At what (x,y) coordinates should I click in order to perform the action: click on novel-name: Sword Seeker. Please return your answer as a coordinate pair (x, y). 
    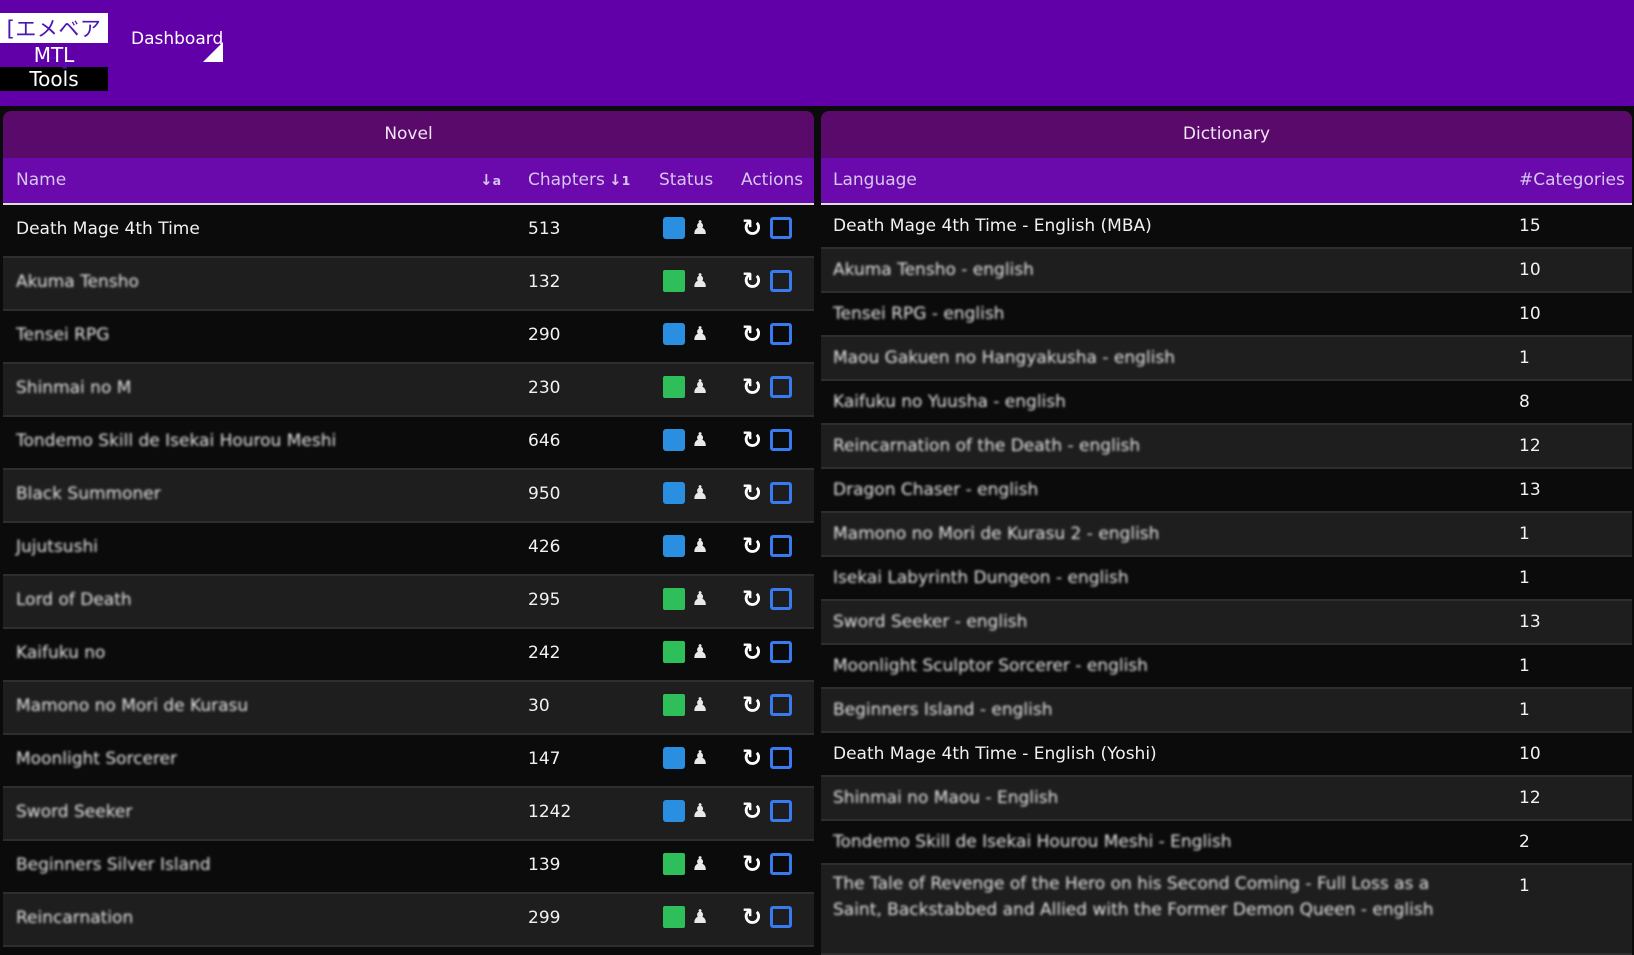
    Looking at the image, I should click on (74, 812).